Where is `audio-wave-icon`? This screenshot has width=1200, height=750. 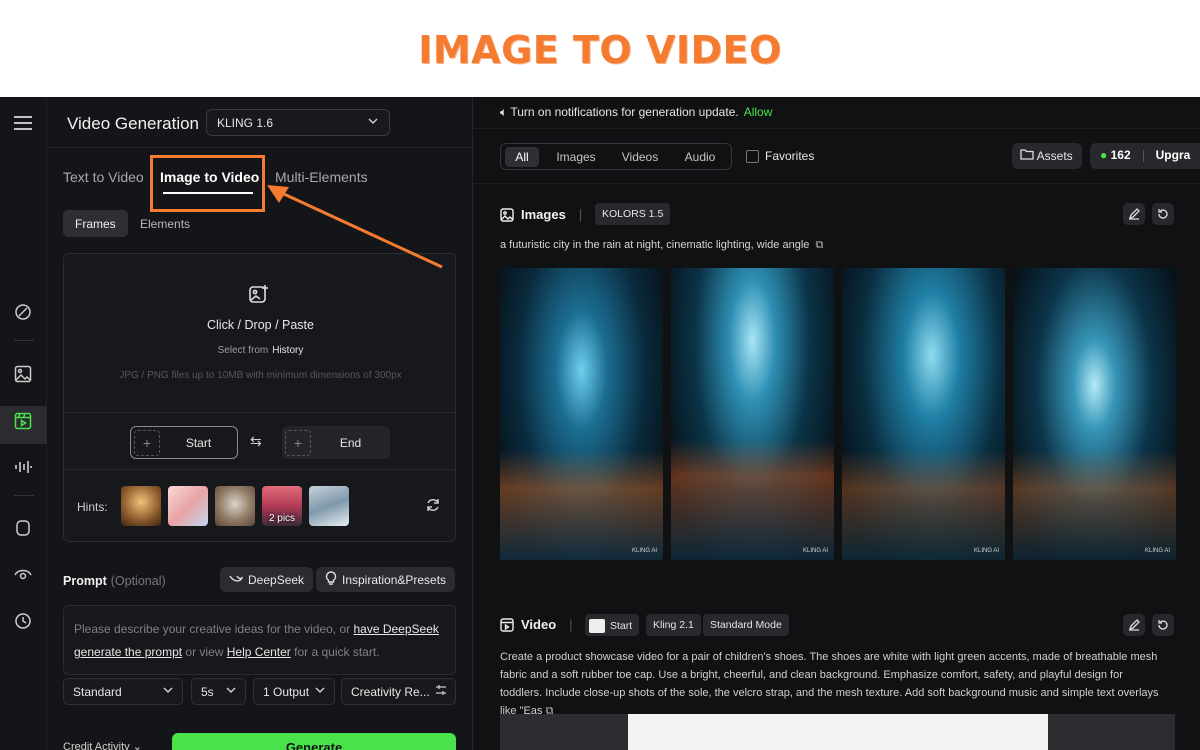 audio-wave-icon is located at coordinates (23, 467).